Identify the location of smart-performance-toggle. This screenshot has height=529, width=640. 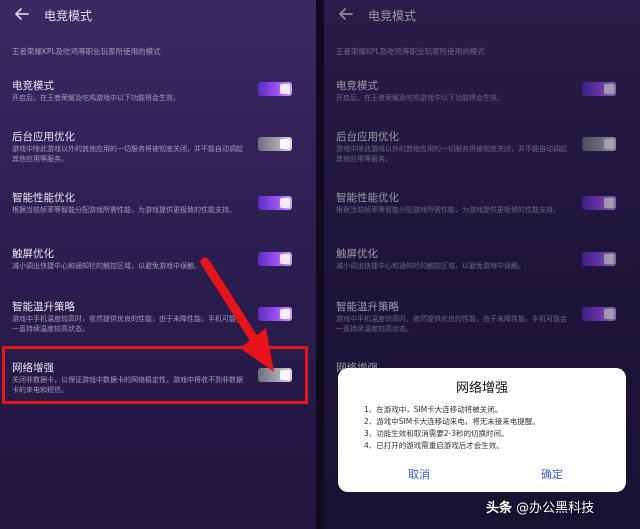
(275, 203).